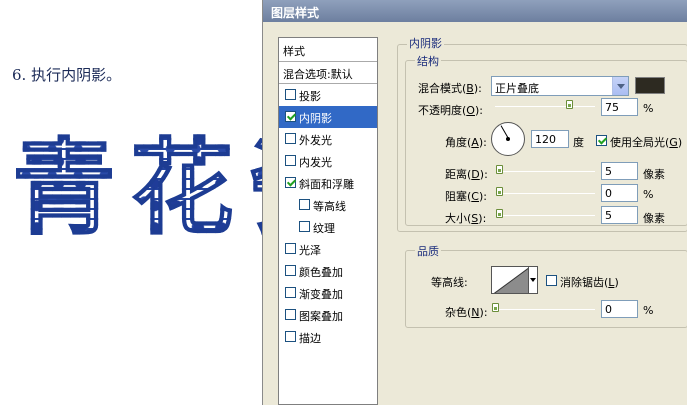 This screenshot has height=405, width=687. I want to click on blend-mode-value: 正片叠底, so click(517, 88).